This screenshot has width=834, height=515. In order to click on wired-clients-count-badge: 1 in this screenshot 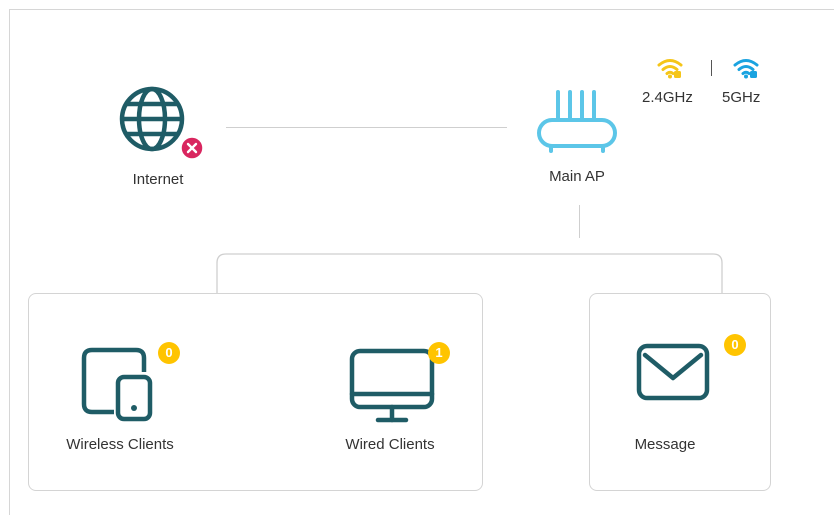, I will do `click(439, 353)`.